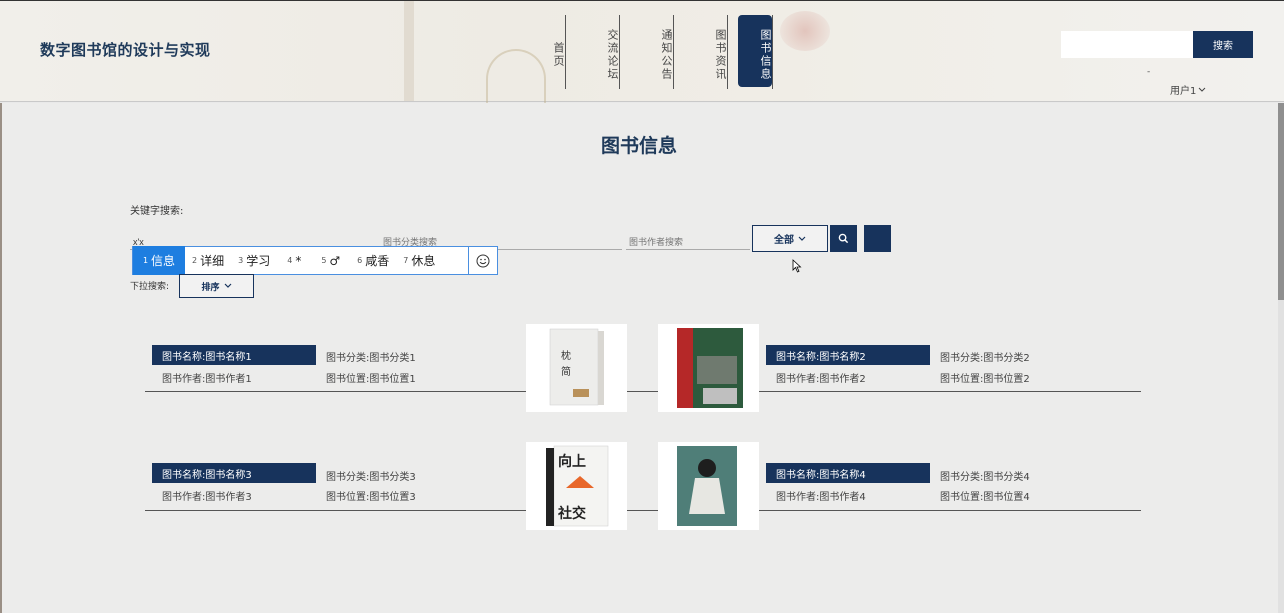 This screenshot has width=1284, height=613. Describe the element at coordinates (797, 266) in the screenshot. I see `mouse-cursor-icon` at that location.